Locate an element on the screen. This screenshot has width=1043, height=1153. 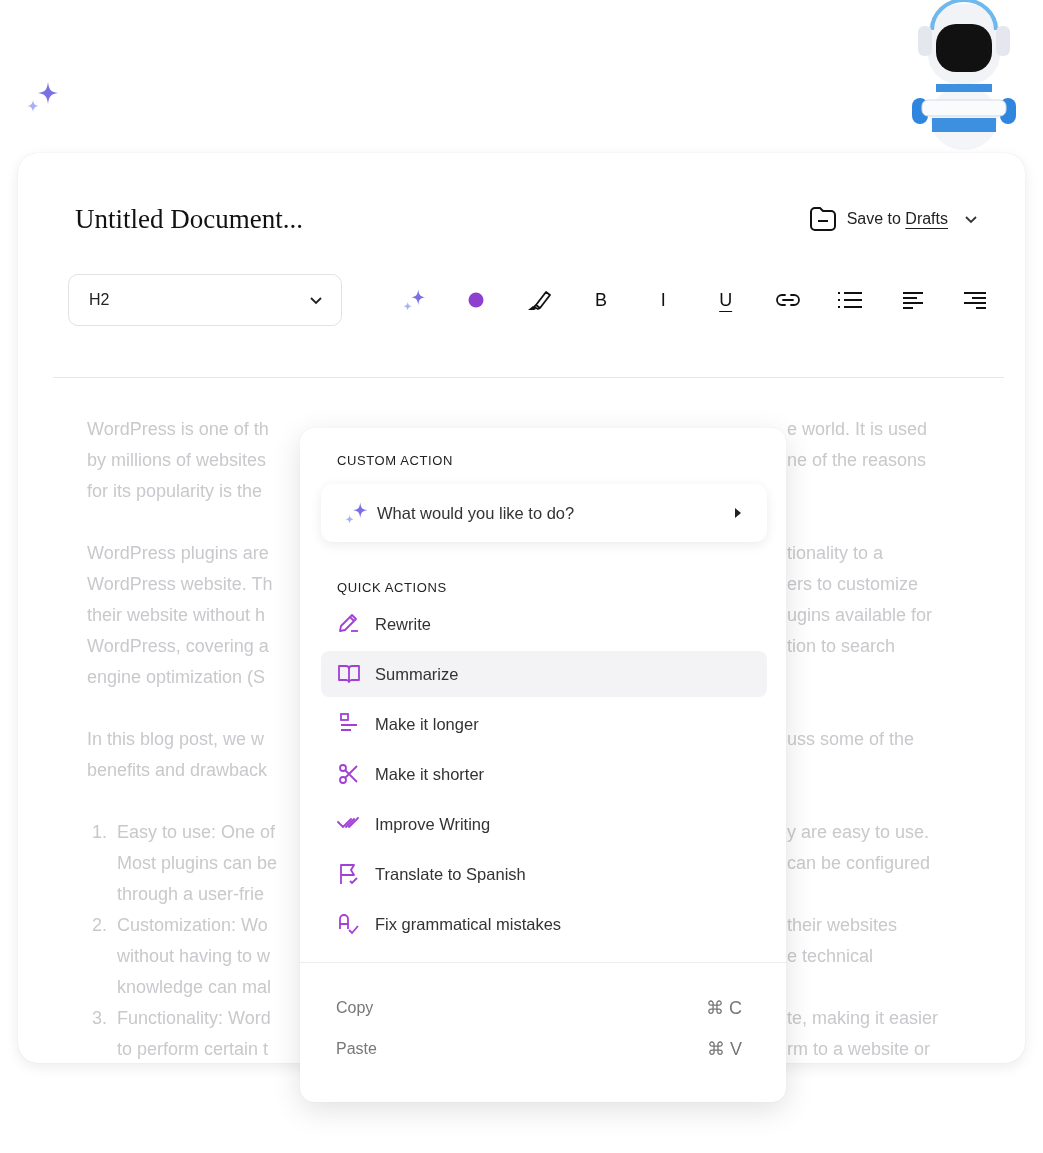
flag-icon is located at coordinates (349, 874).